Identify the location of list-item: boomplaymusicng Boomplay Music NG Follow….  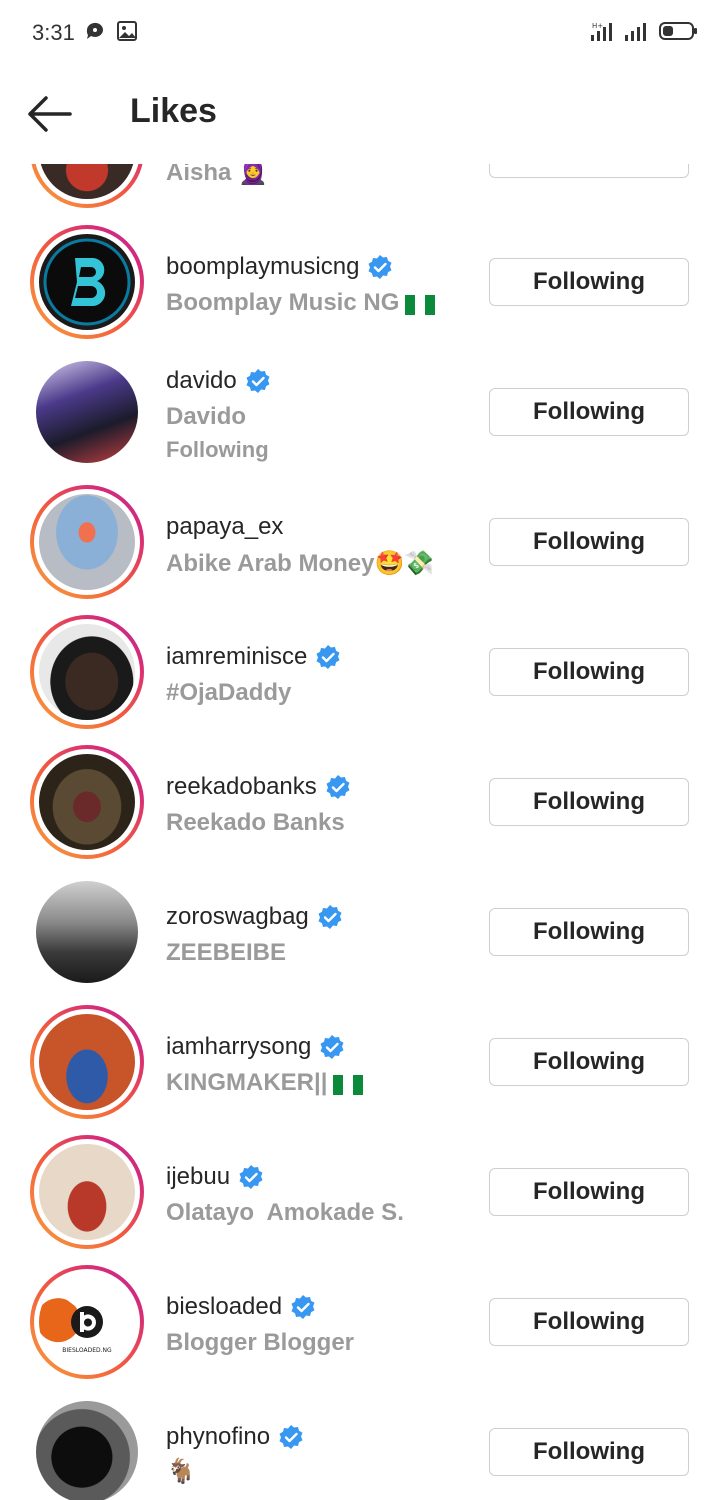
(360, 290).